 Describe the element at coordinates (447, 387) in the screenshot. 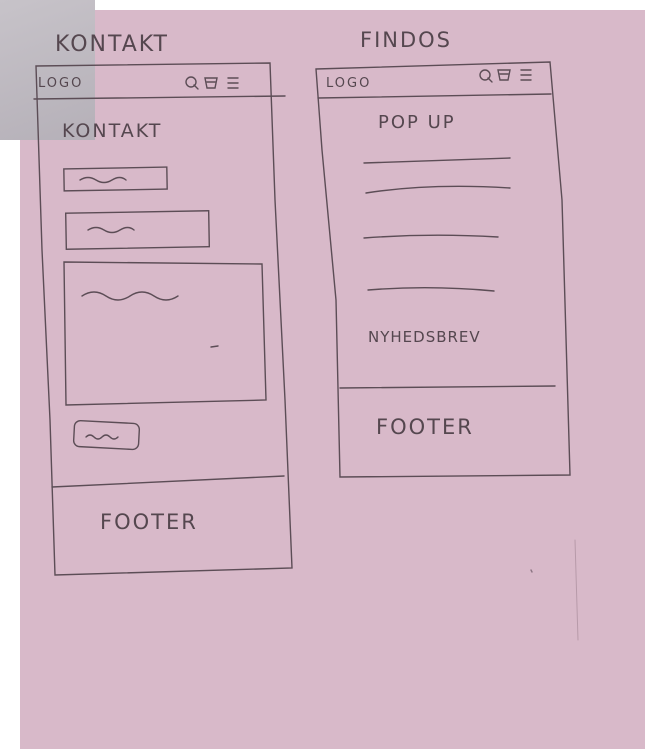

I see `right-footer-divider` at that location.